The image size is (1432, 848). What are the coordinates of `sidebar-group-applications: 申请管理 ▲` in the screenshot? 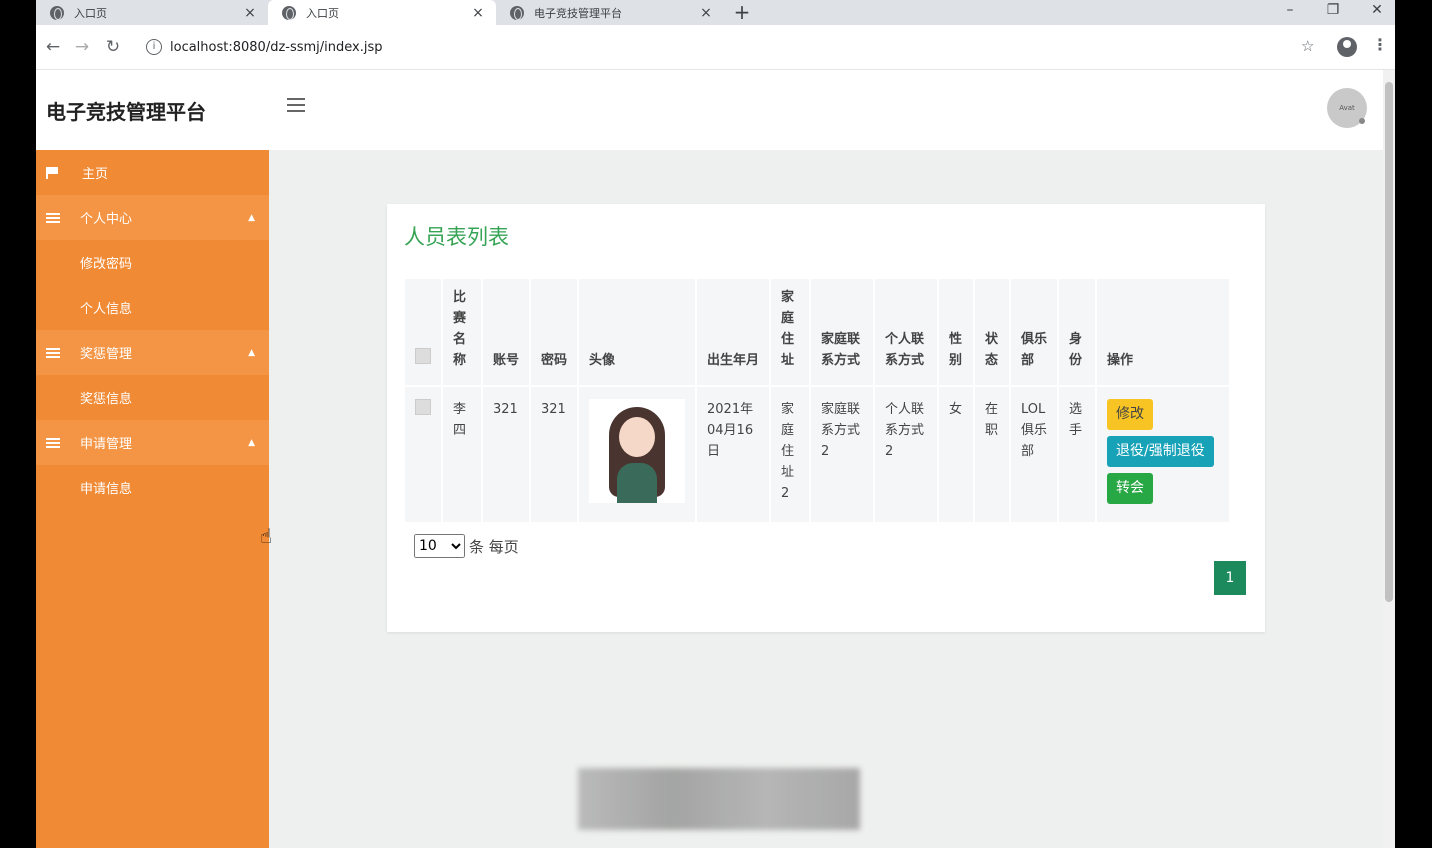 It's located at (152, 442).